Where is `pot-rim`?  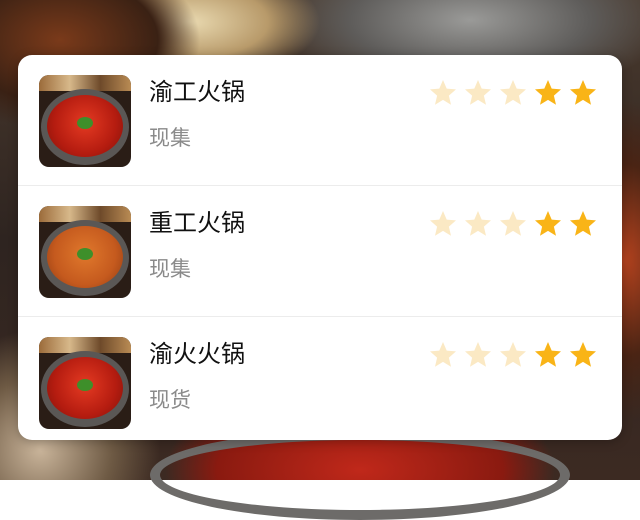
pot-rim is located at coordinates (360, 475).